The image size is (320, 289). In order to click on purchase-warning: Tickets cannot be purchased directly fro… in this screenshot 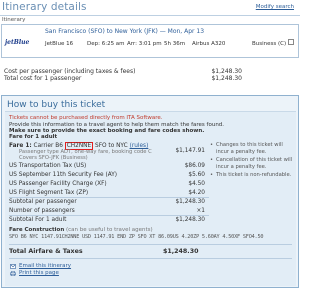, I will do `click(86, 118)`.